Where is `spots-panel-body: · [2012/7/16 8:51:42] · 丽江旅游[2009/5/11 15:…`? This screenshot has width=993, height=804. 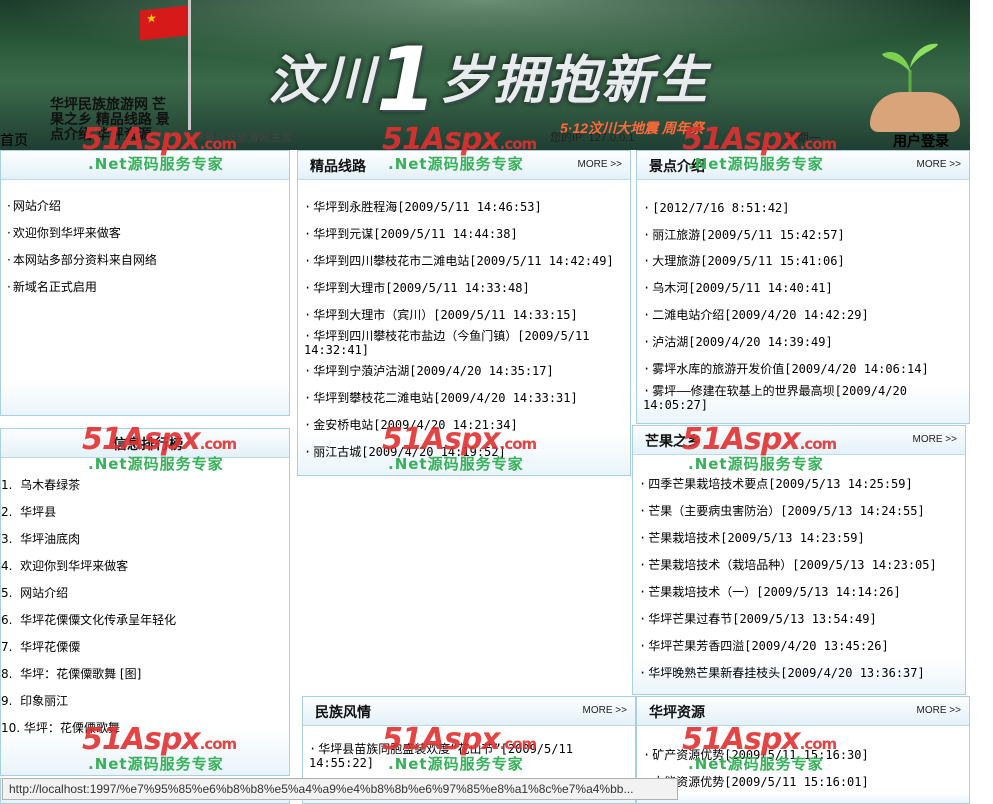 spots-panel-body: · [2012/7/16 8:51:42] · 丽江旅游[2009/5/11 15:… is located at coordinates (803, 301).